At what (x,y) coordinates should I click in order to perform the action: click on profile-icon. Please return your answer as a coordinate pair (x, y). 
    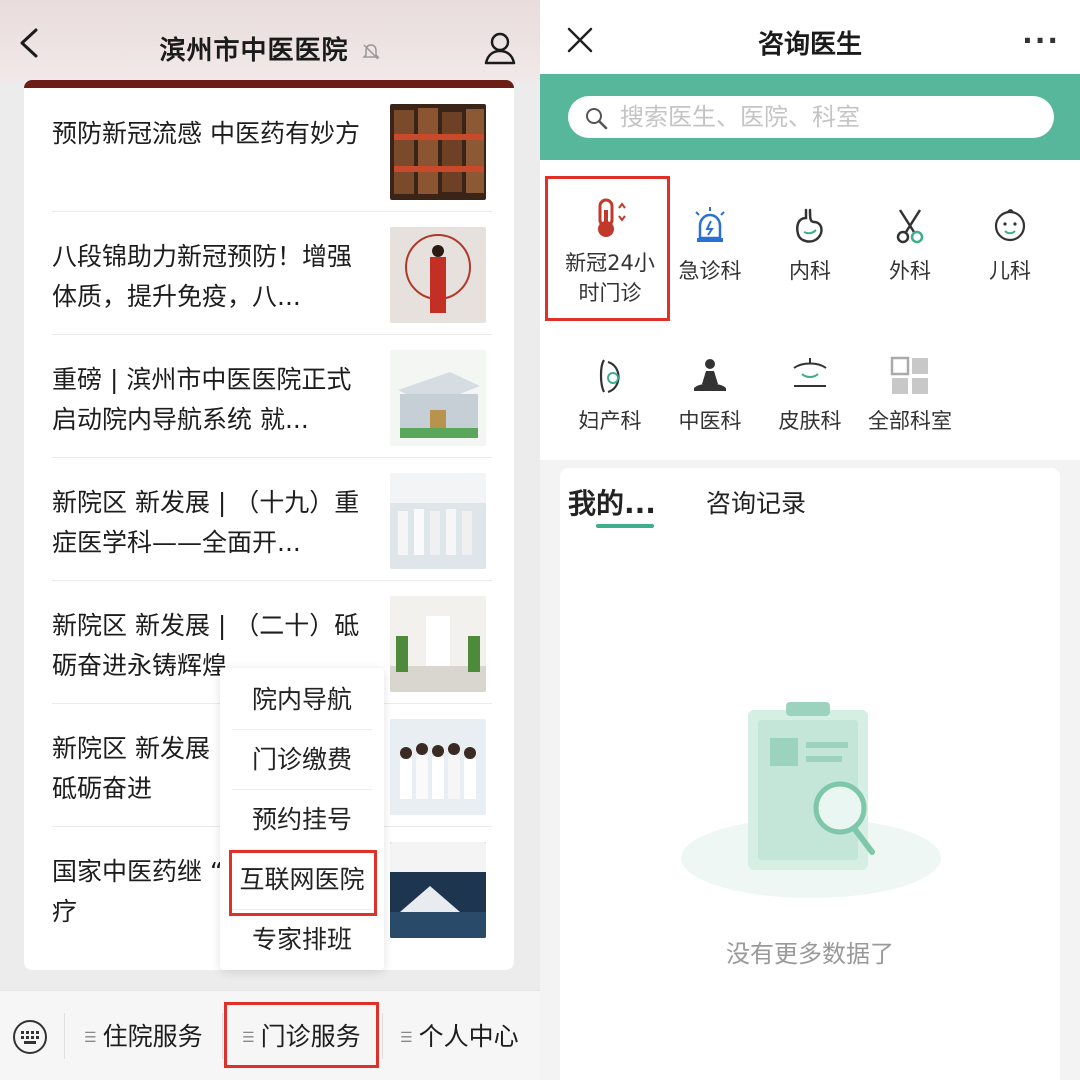
    Looking at the image, I should click on (500, 48).